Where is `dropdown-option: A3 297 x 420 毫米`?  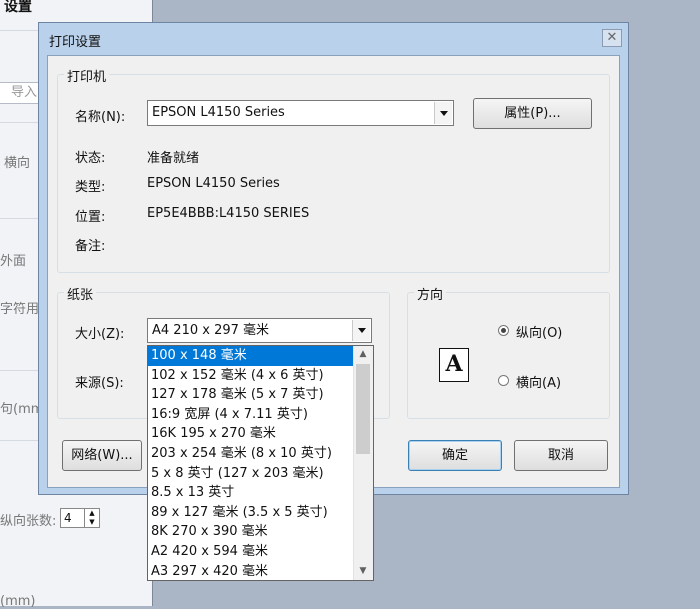
dropdown-option: A3 297 x 420 毫米 is located at coordinates (251, 571).